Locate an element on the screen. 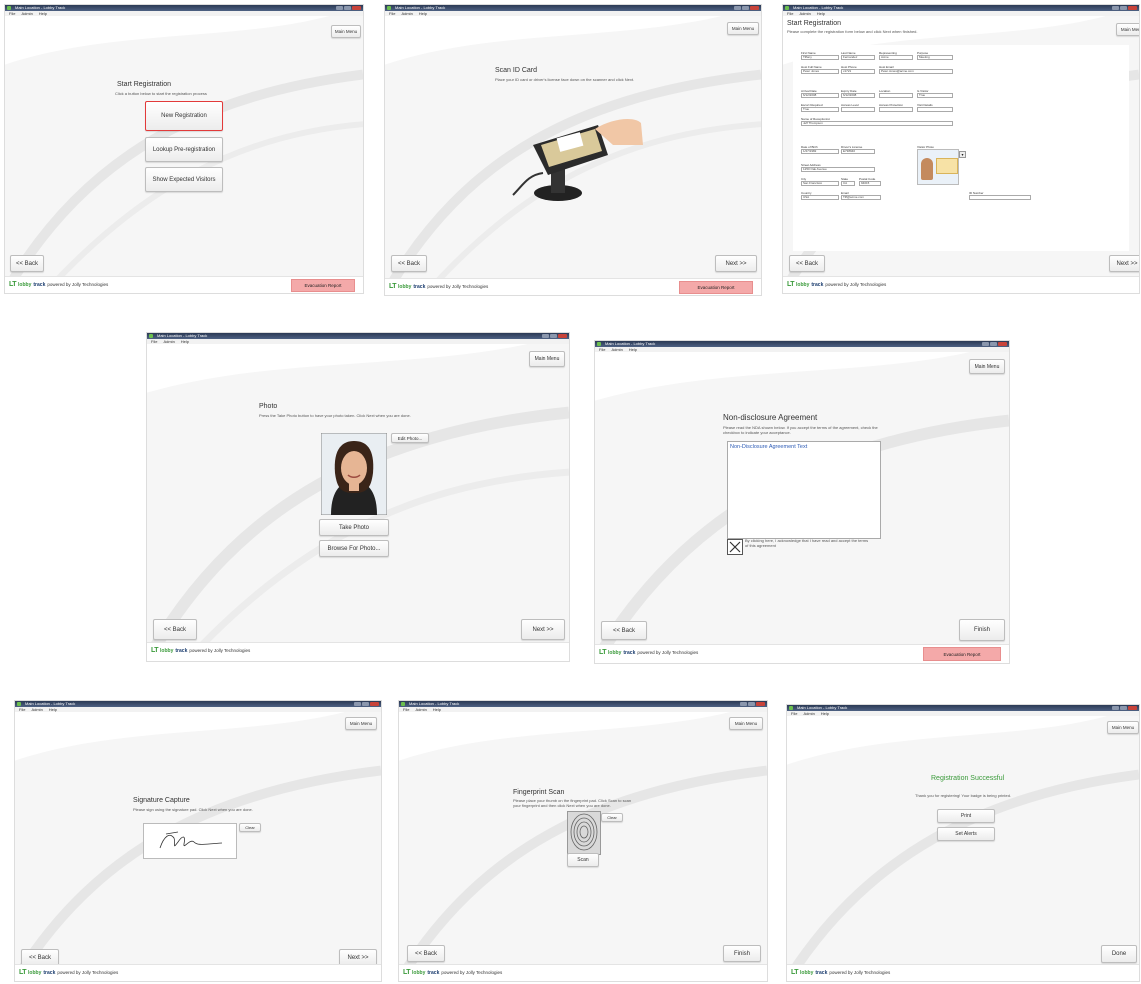 Image resolution: width=1141 pixels, height=984 pixels. receptionist-field: Jeff Thompson is located at coordinates (877, 123).